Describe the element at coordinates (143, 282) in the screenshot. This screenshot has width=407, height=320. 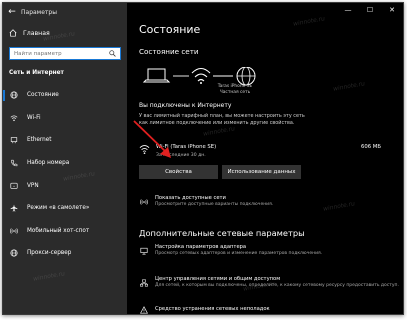
I see `network-sharing-icon` at that location.